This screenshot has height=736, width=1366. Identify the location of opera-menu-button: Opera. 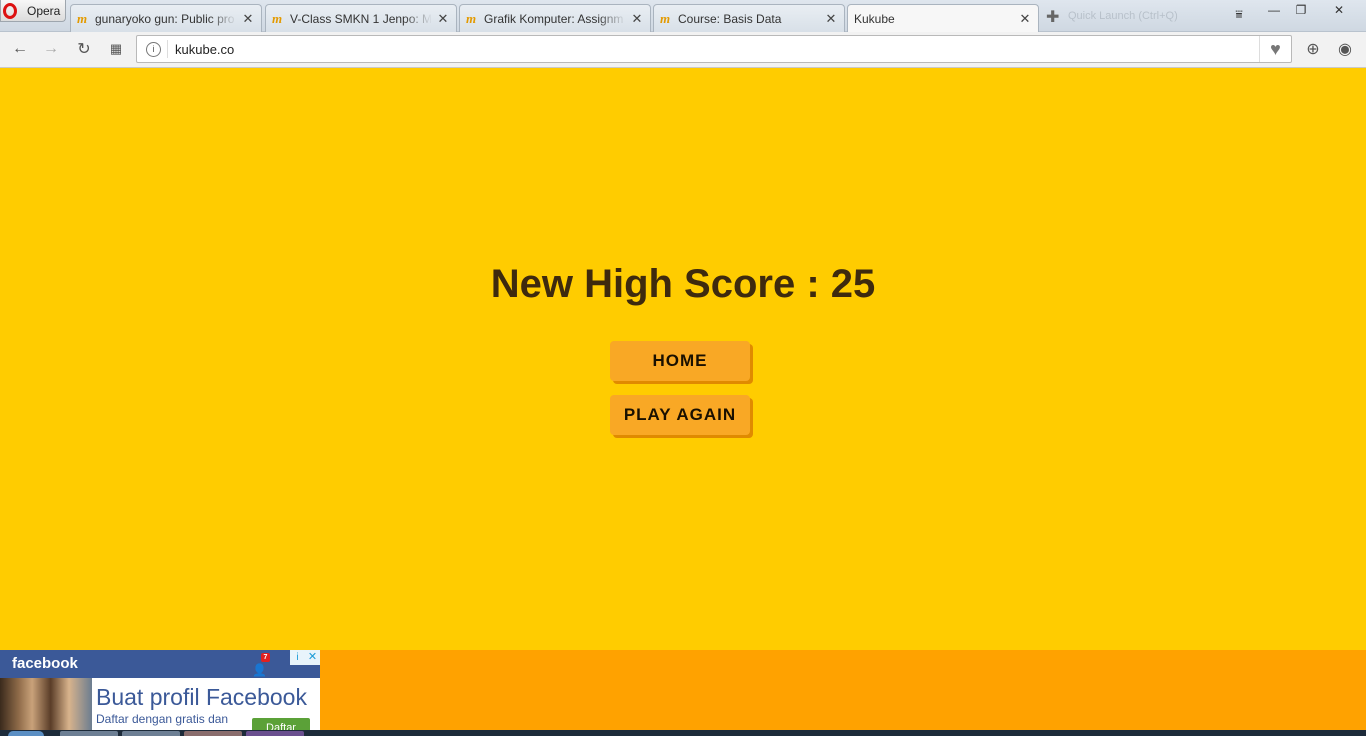
(33, 11).